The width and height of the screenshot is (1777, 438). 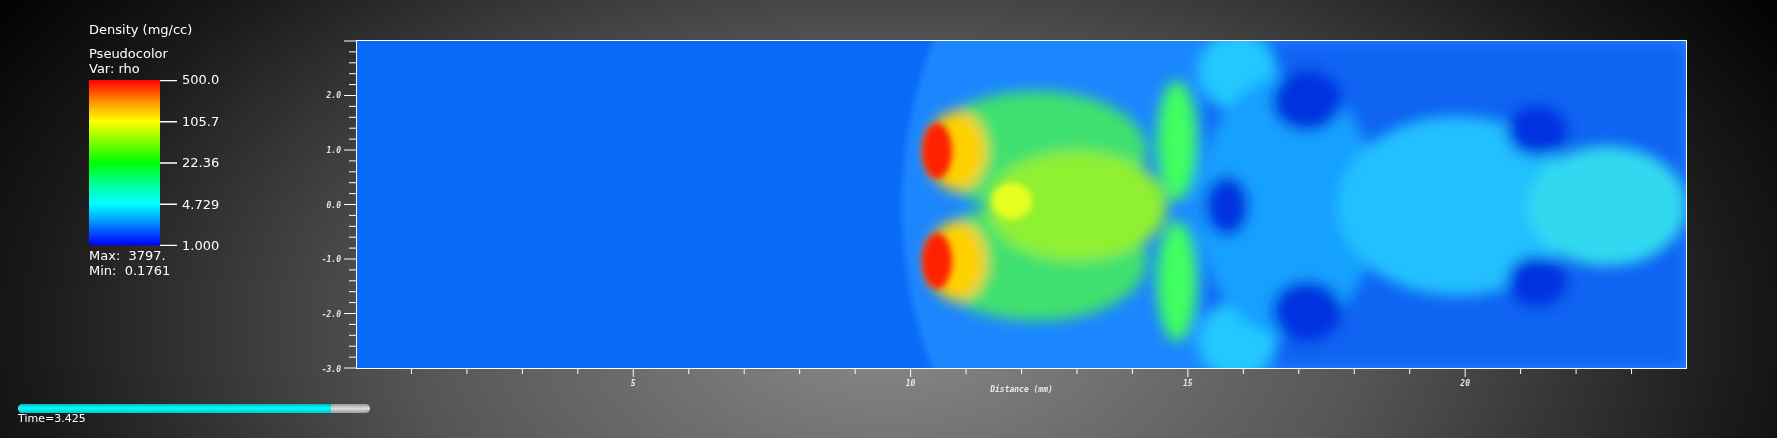 What do you see at coordinates (1021, 389) in the screenshot?
I see `x-axis-title: Distance (mm)` at bounding box center [1021, 389].